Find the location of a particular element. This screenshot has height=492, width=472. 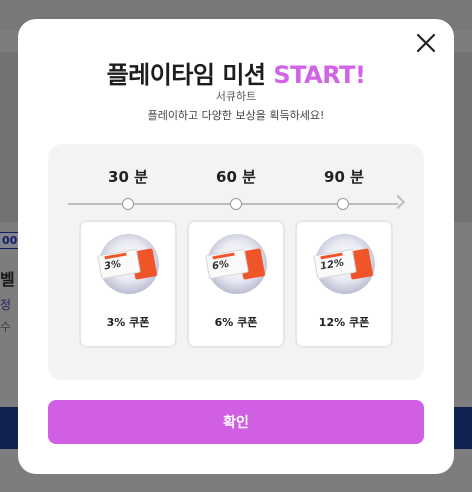

coupon-icon: 12% is located at coordinates (343, 264).